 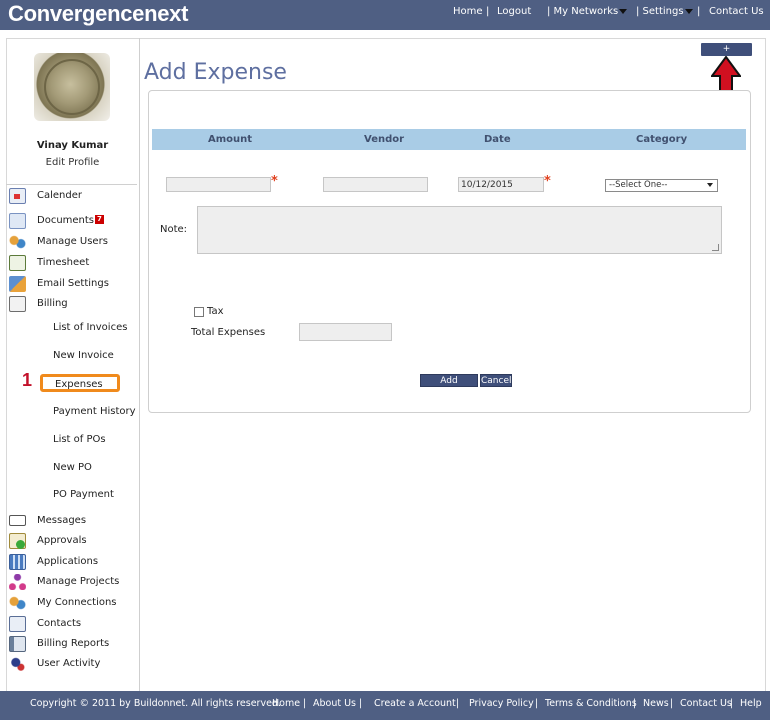 What do you see at coordinates (99, 219) in the screenshot?
I see `notification-badge: 7` at bounding box center [99, 219].